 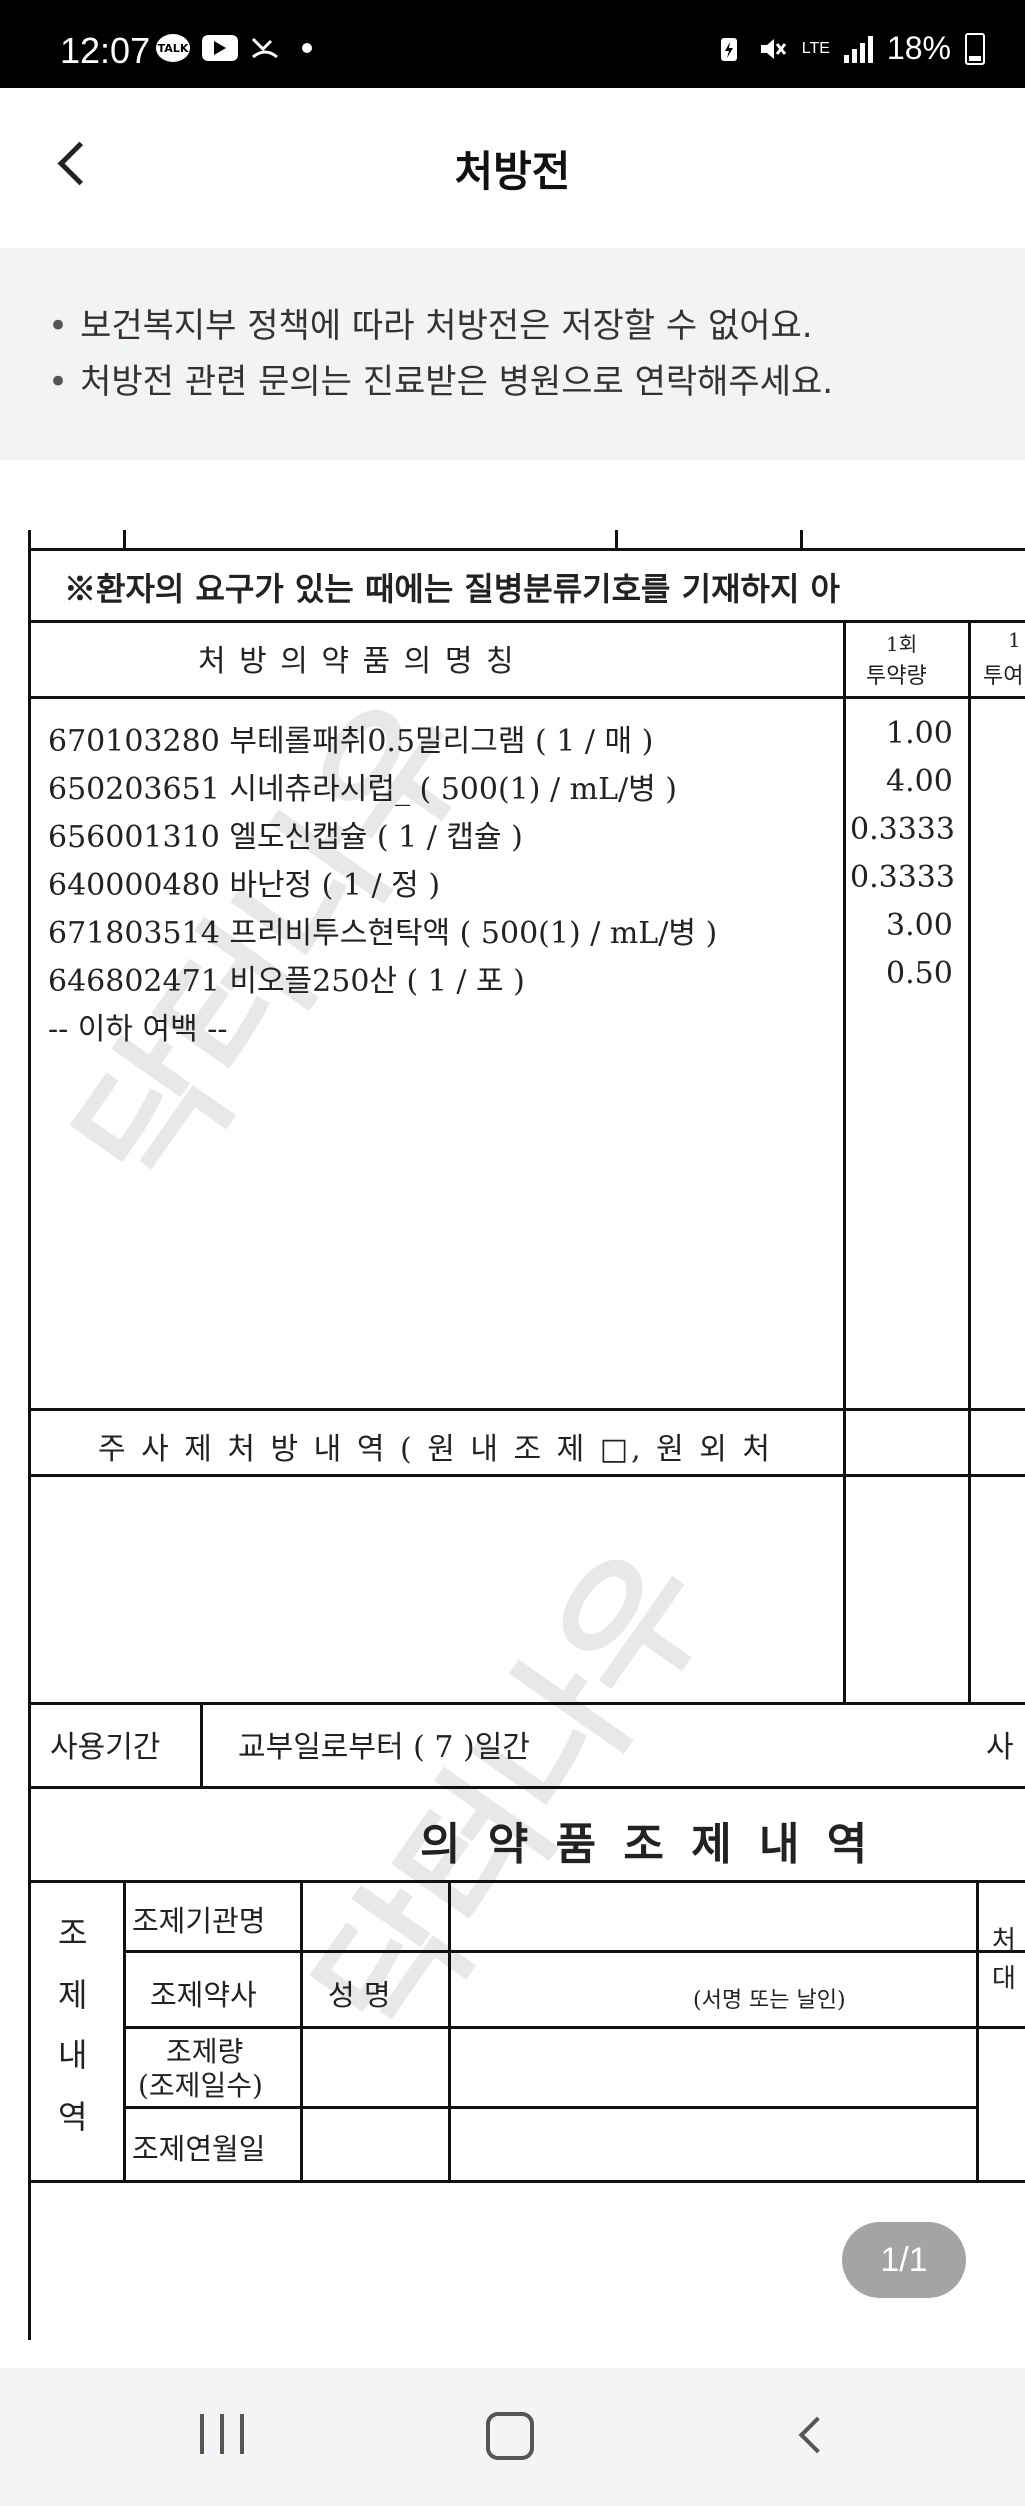 I want to click on home-button, so click(x=510, y=2436).